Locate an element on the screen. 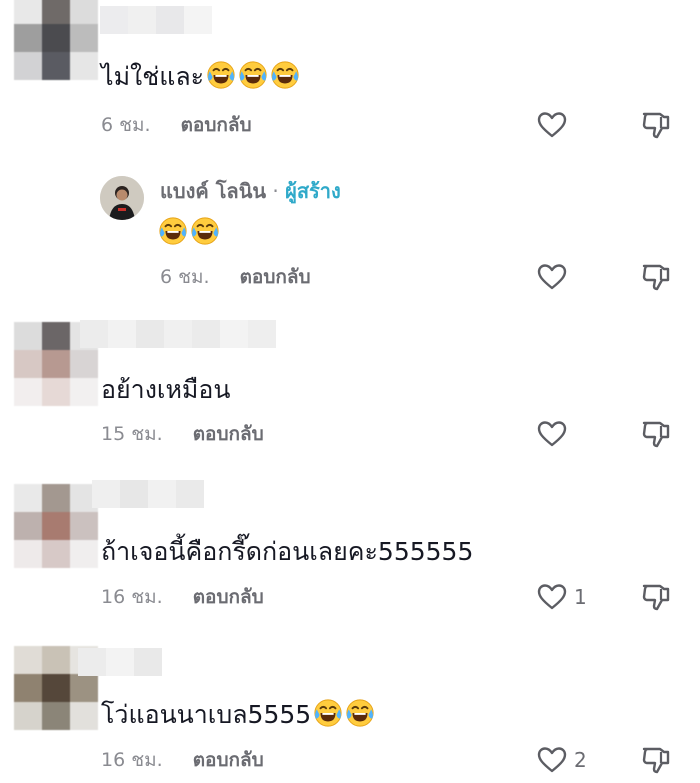  like-button: 1 is located at coordinates (561, 597).